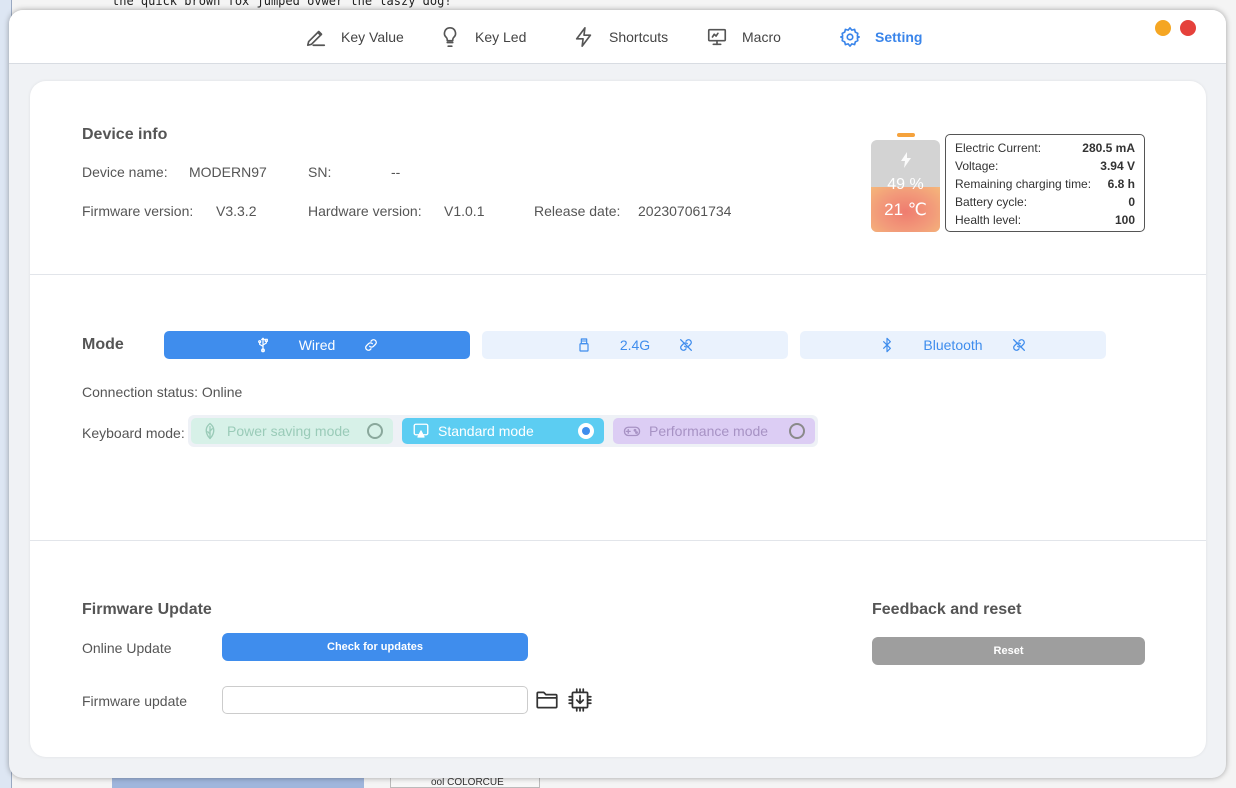  I want to click on nav-key-led-label: Key Led, so click(501, 37).